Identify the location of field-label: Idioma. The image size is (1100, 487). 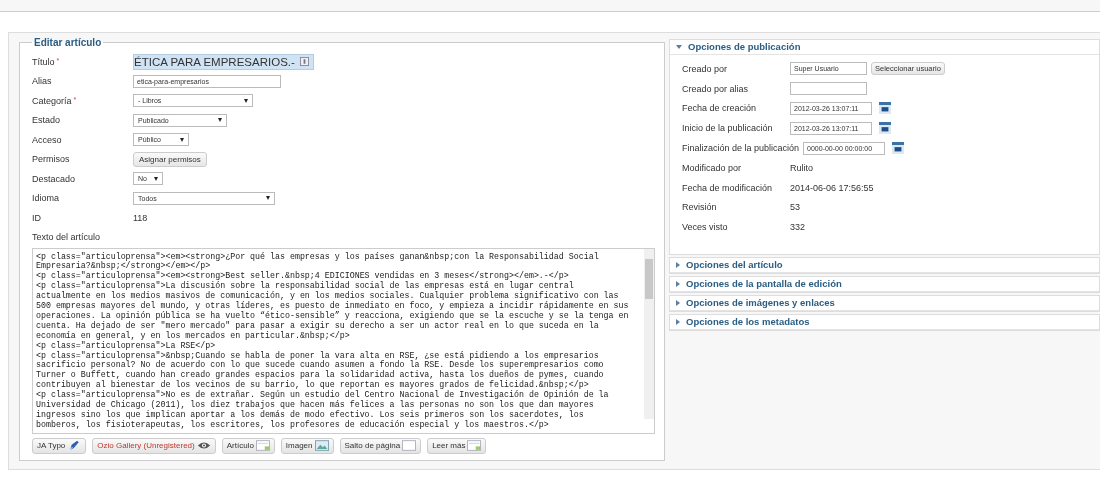
(45, 198).